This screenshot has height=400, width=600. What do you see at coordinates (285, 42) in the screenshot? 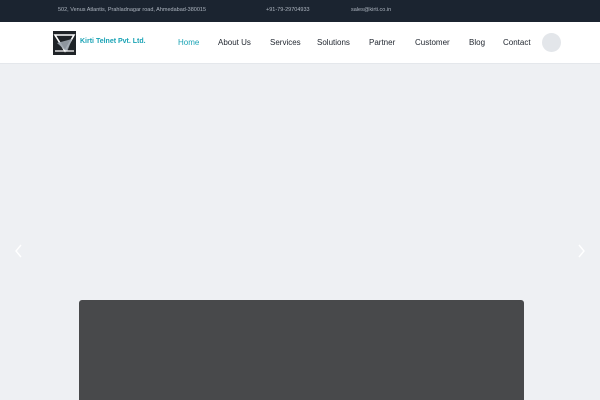
I see `nav-services: Services` at bounding box center [285, 42].